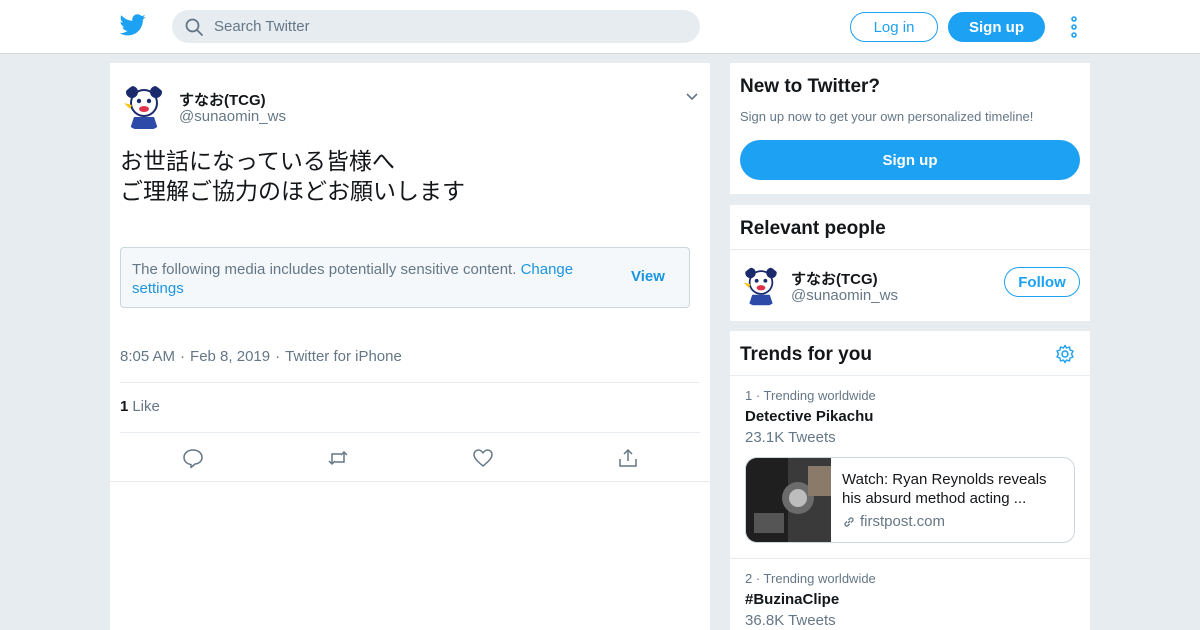 The height and width of the screenshot is (630, 1200). What do you see at coordinates (792, 599) in the screenshot?
I see `trend-name: #BuzinaClipe` at bounding box center [792, 599].